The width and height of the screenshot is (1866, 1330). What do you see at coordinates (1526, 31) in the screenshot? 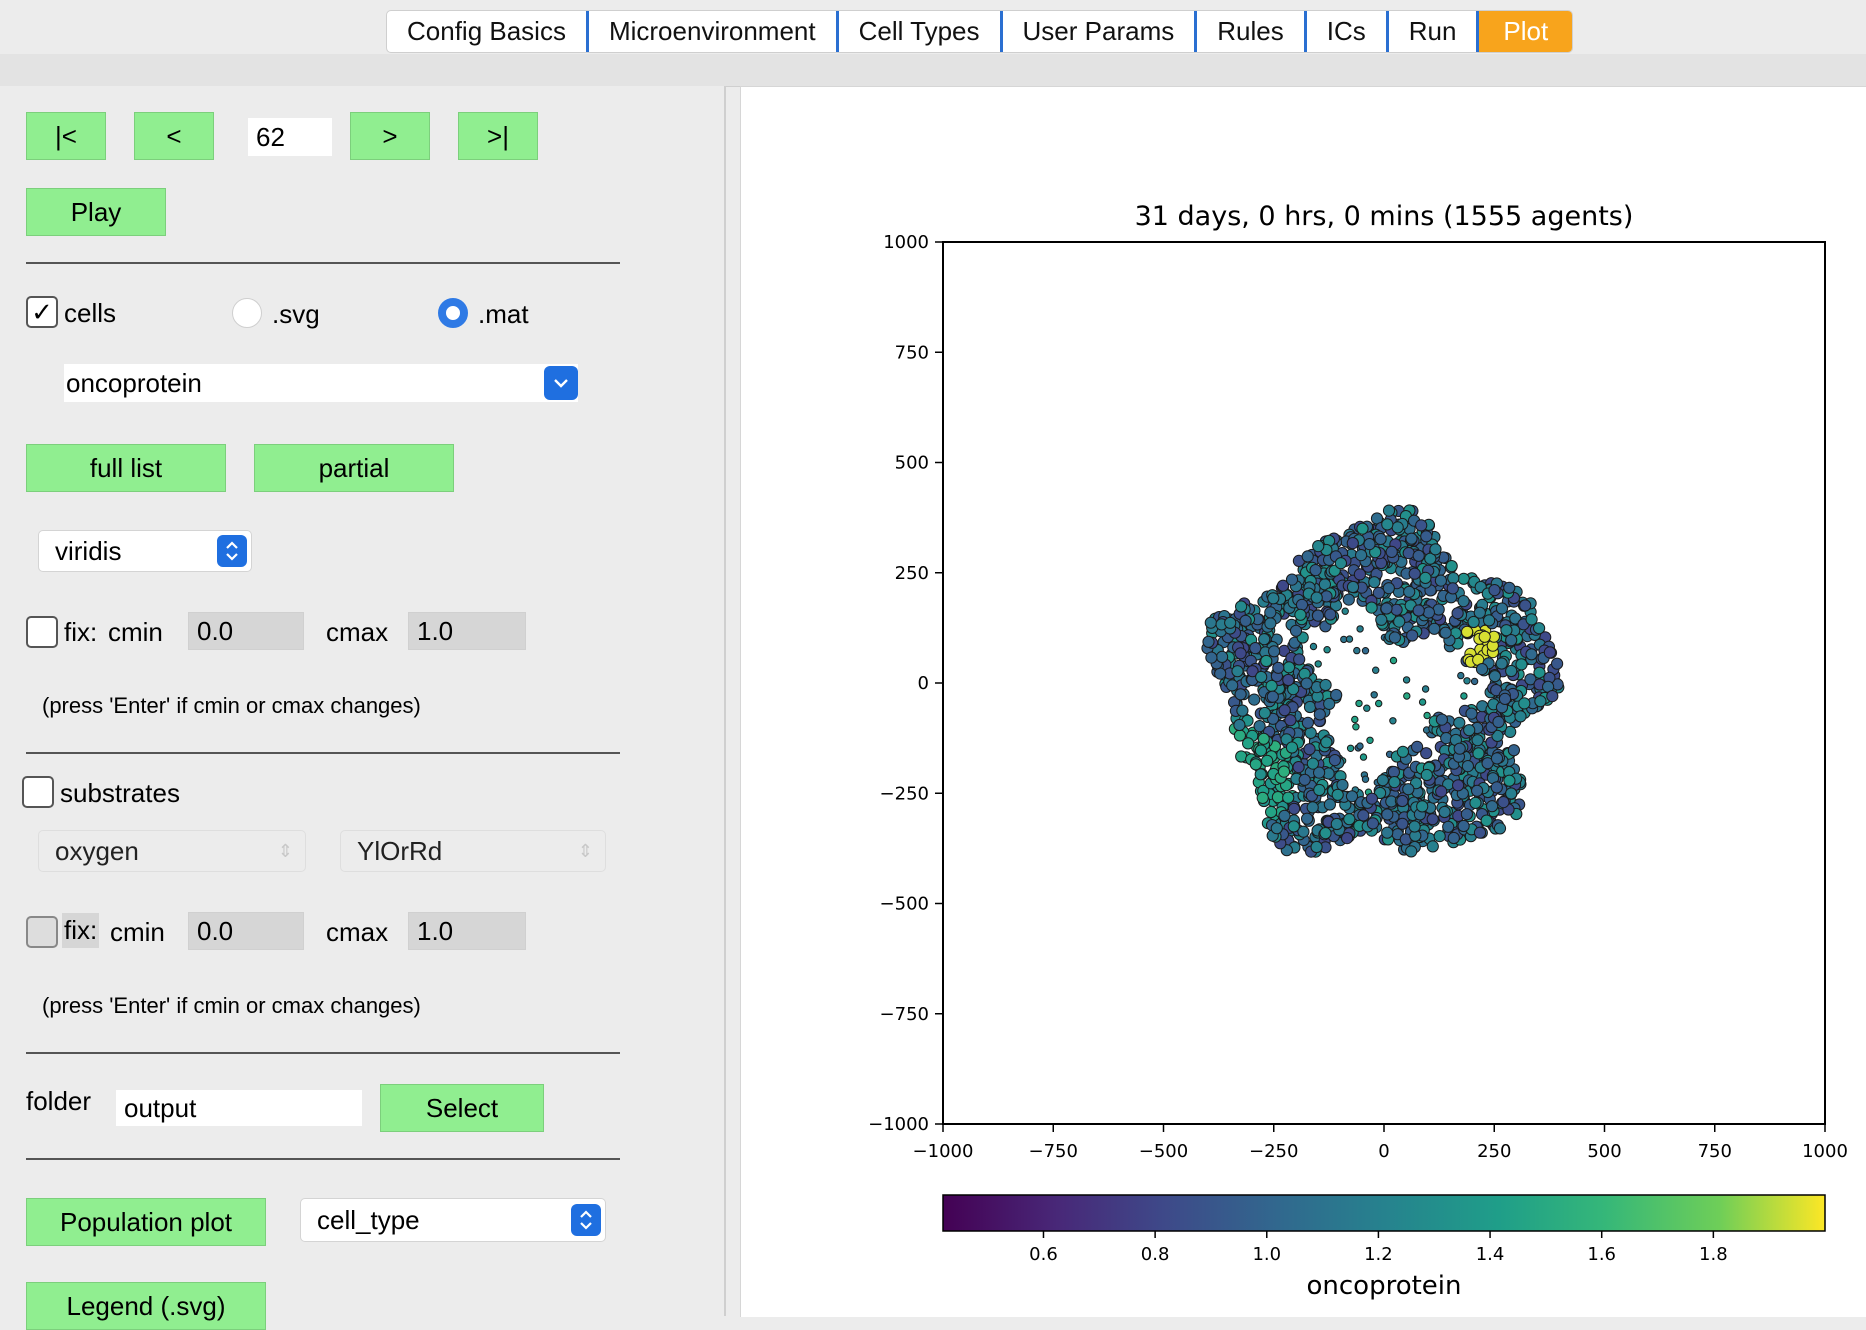
I see `tab-plot: Plot` at bounding box center [1526, 31].